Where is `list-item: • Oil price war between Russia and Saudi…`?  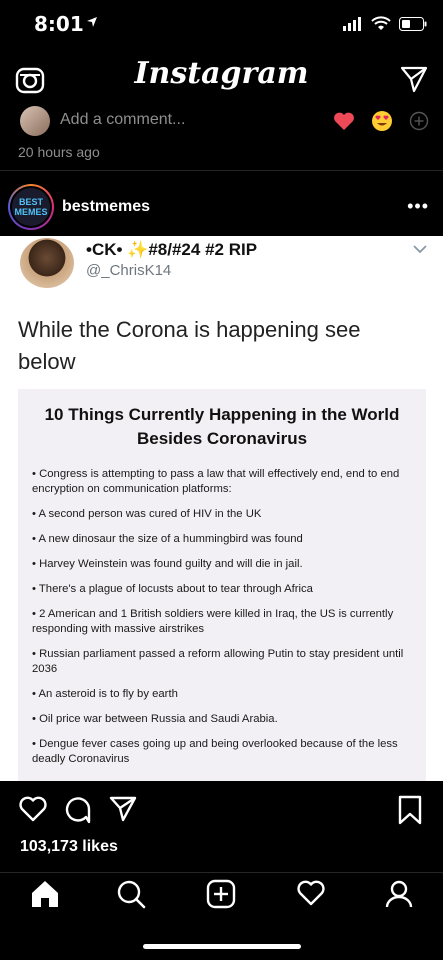
list-item: • Oil price war between Russia and Saudi… is located at coordinates (155, 719).